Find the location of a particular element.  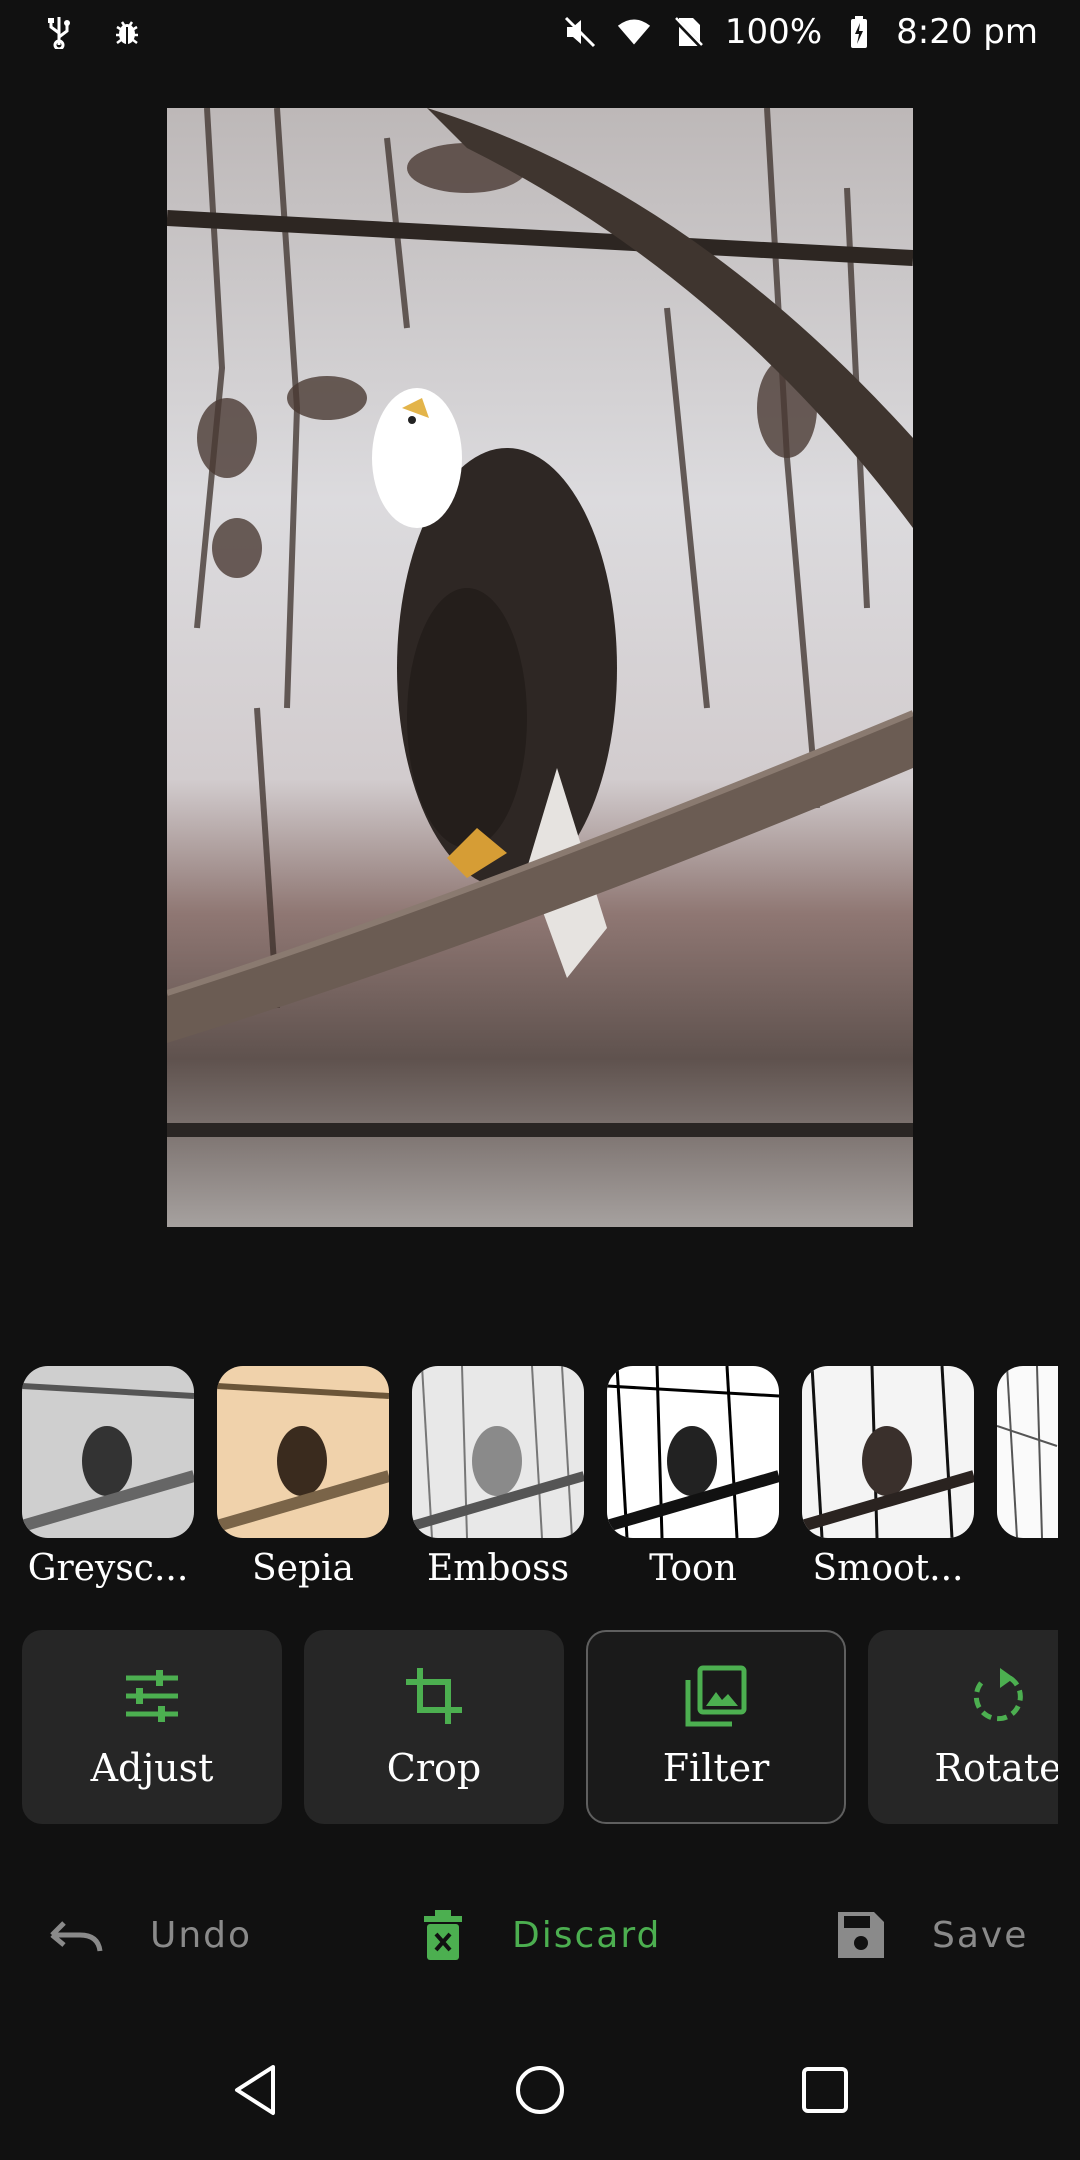

discard-button: Discard is located at coordinates (540, 1935).